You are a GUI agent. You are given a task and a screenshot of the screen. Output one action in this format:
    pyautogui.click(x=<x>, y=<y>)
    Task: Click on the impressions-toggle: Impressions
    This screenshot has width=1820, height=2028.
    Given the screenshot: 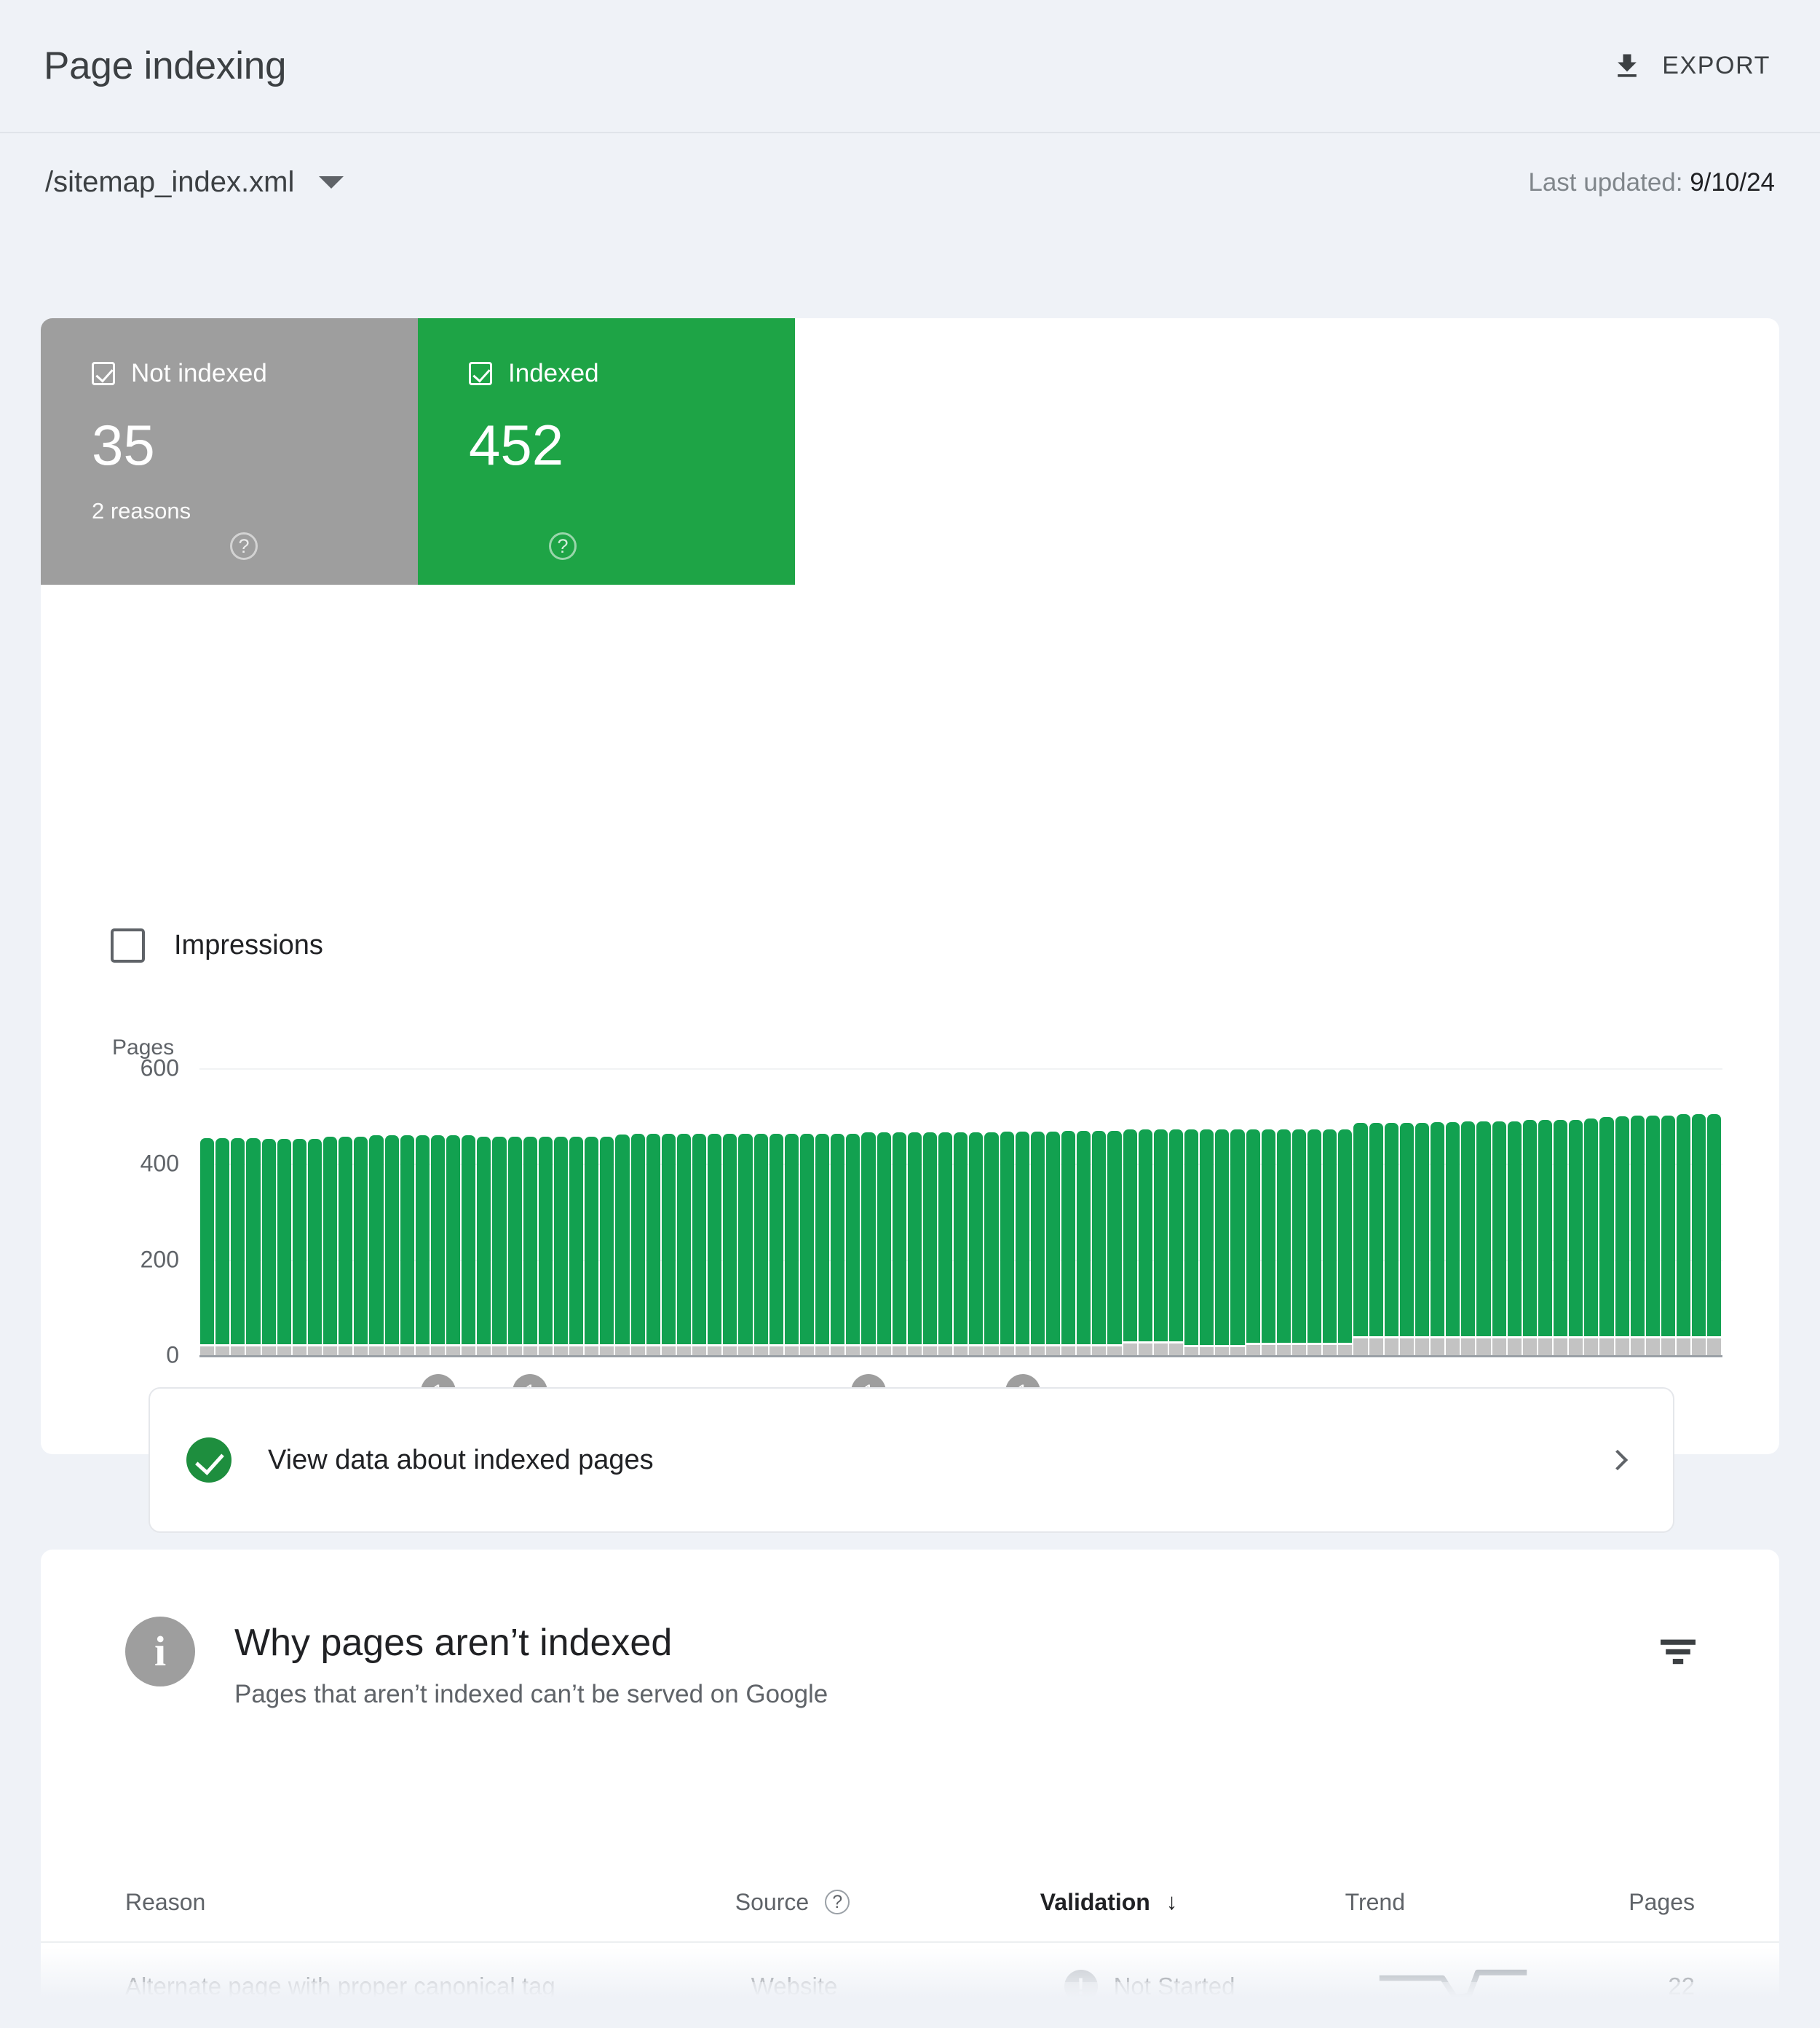 What is the action you would take?
    pyautogui.click(x=217, y=945)
    